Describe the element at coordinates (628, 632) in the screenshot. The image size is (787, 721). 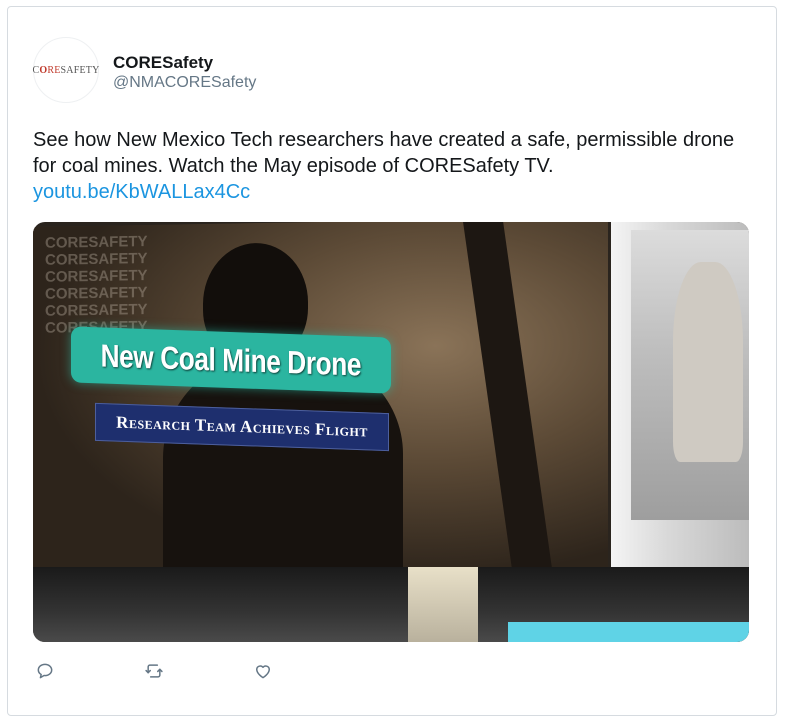
I see `studio-cyan-stripe` at that location.